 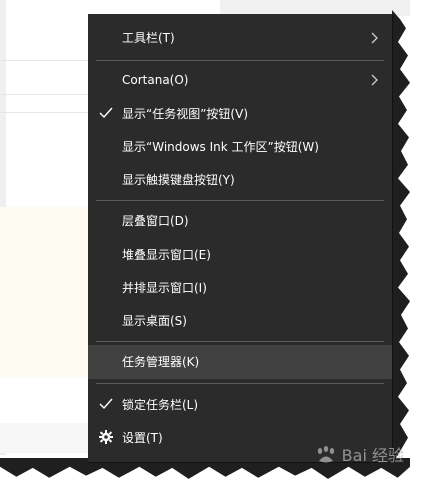 What do you see at coordinates (161, 362) in the screenshot?
I see `menu-item-label: 任务管理器(K)` at bounding box center [161, 362].